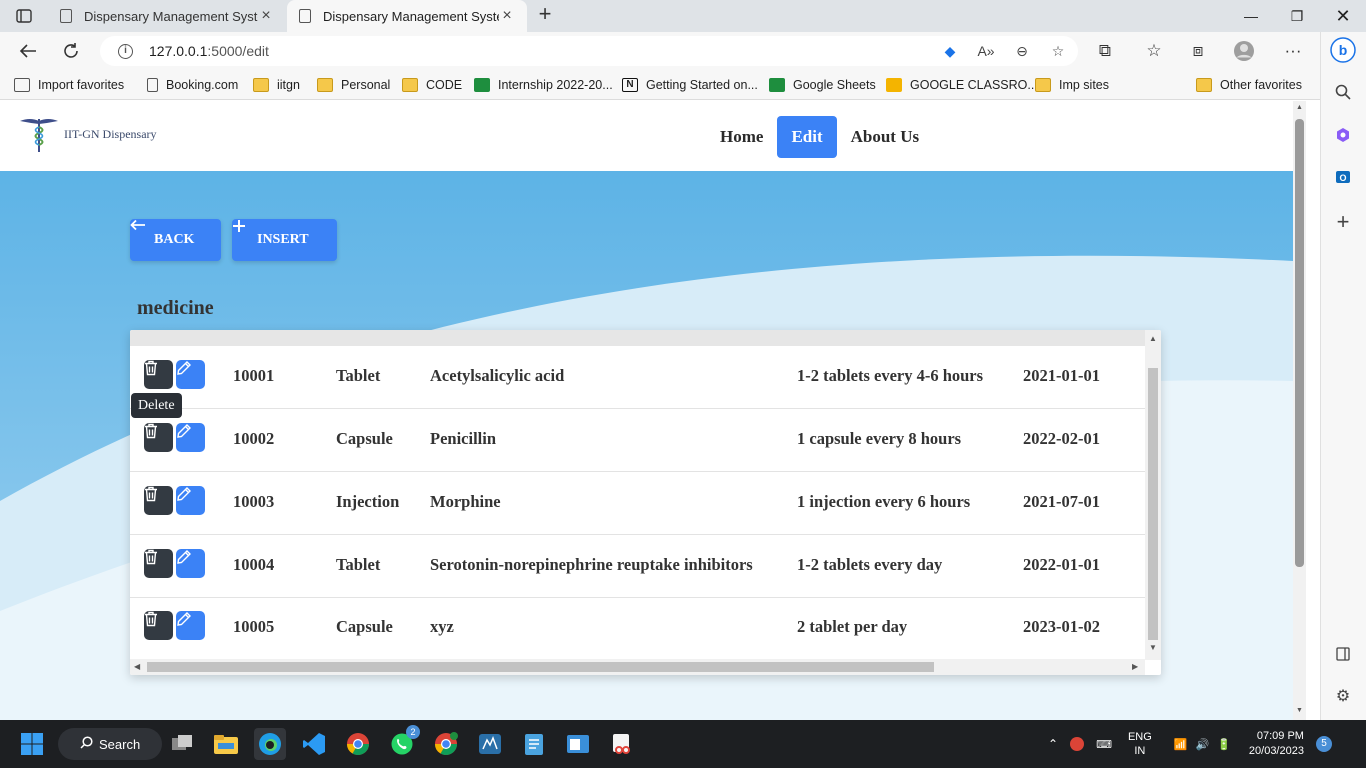 This screenshot has width=1366, height=768. What do you see at coordinates (885, 137) in the screenshot?
I see `nav-about-us: About Us` at bounding box center [885, 137].